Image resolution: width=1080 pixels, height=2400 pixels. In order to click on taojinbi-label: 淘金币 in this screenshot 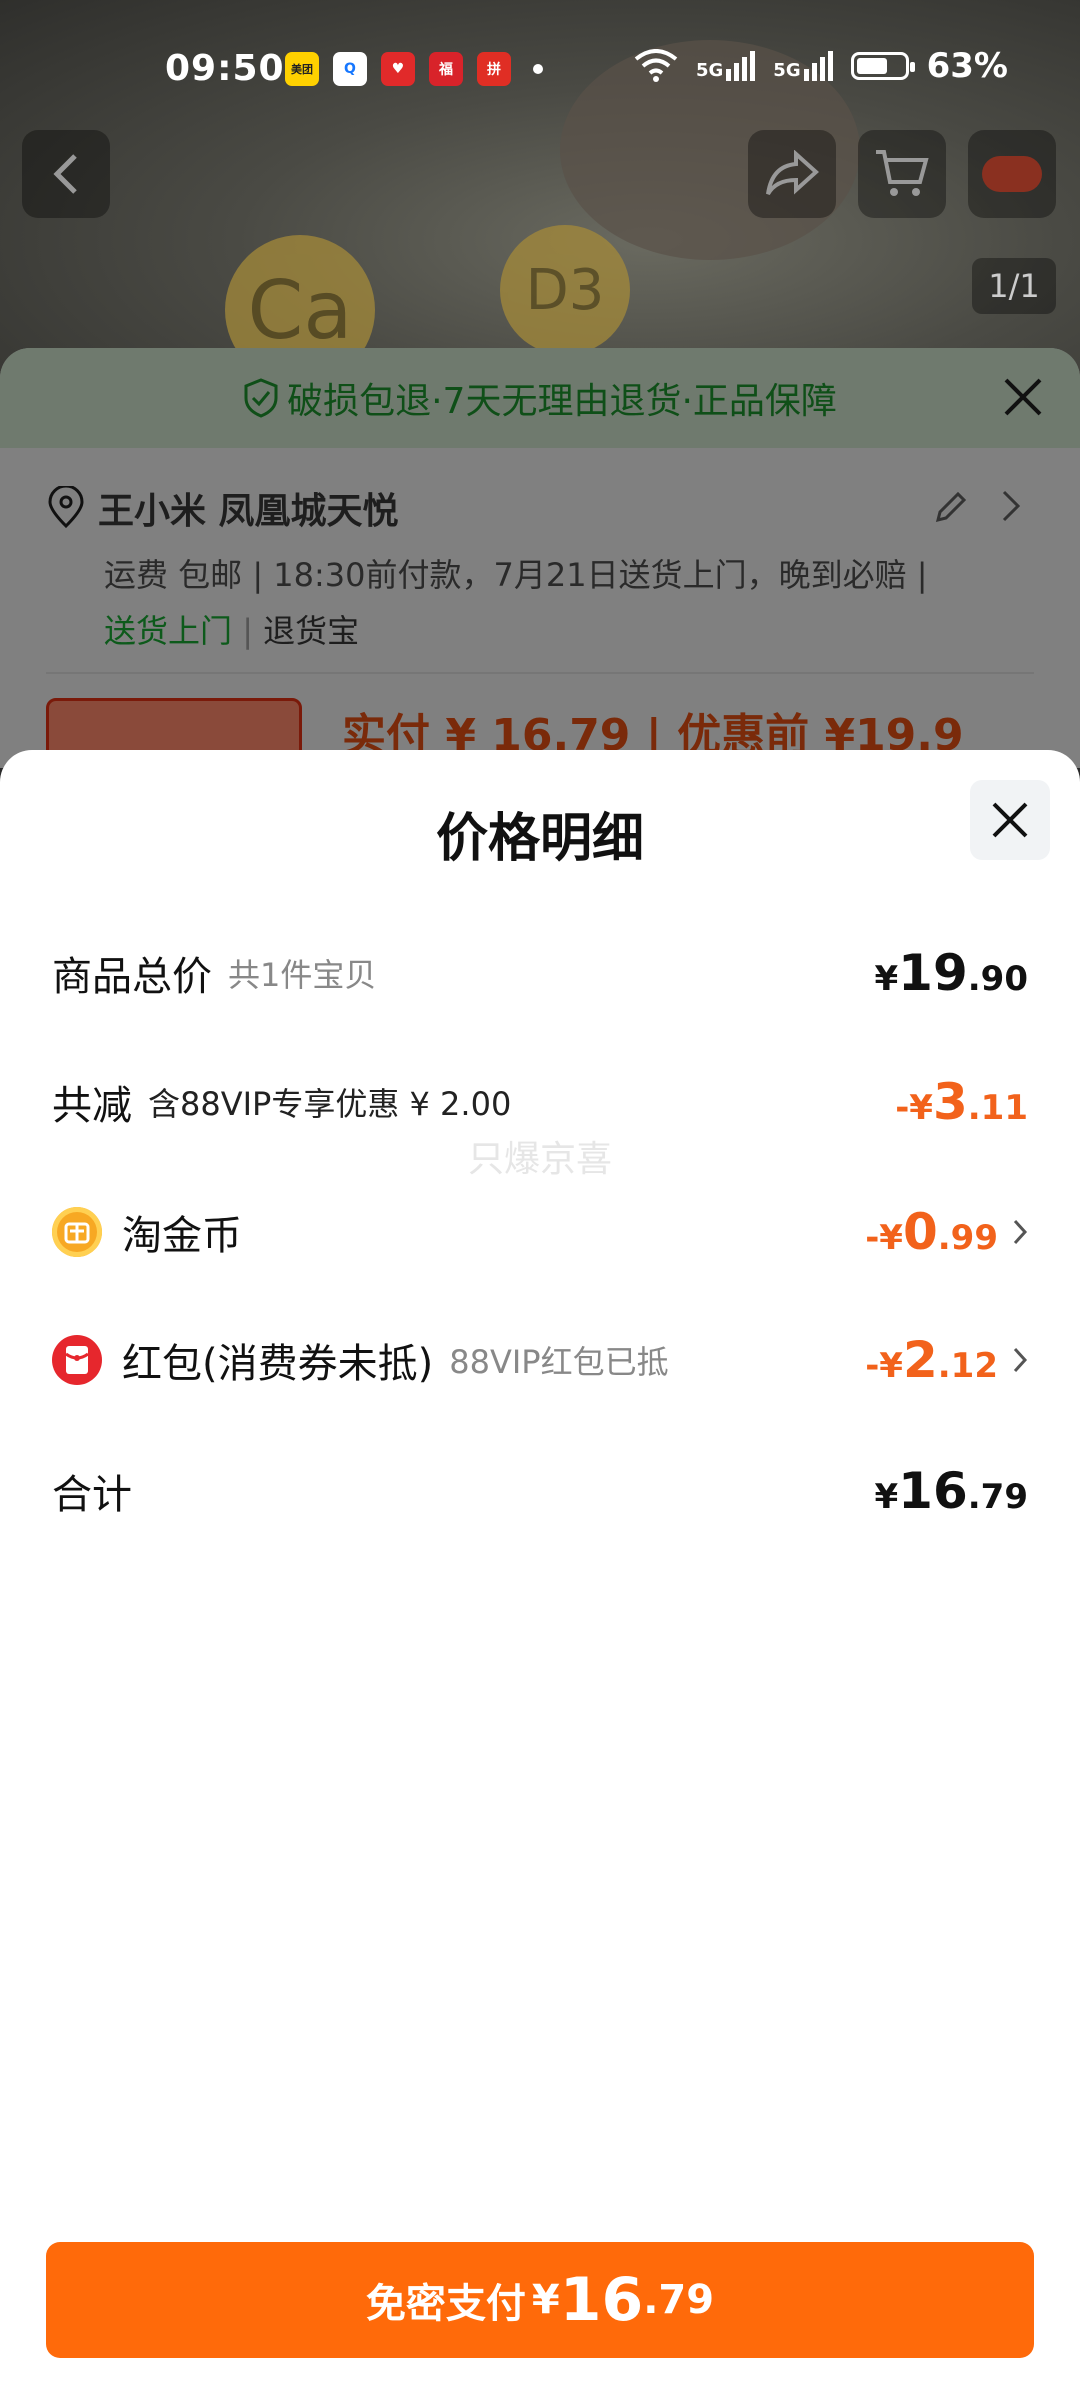, I will do `click(182, 1236)`.